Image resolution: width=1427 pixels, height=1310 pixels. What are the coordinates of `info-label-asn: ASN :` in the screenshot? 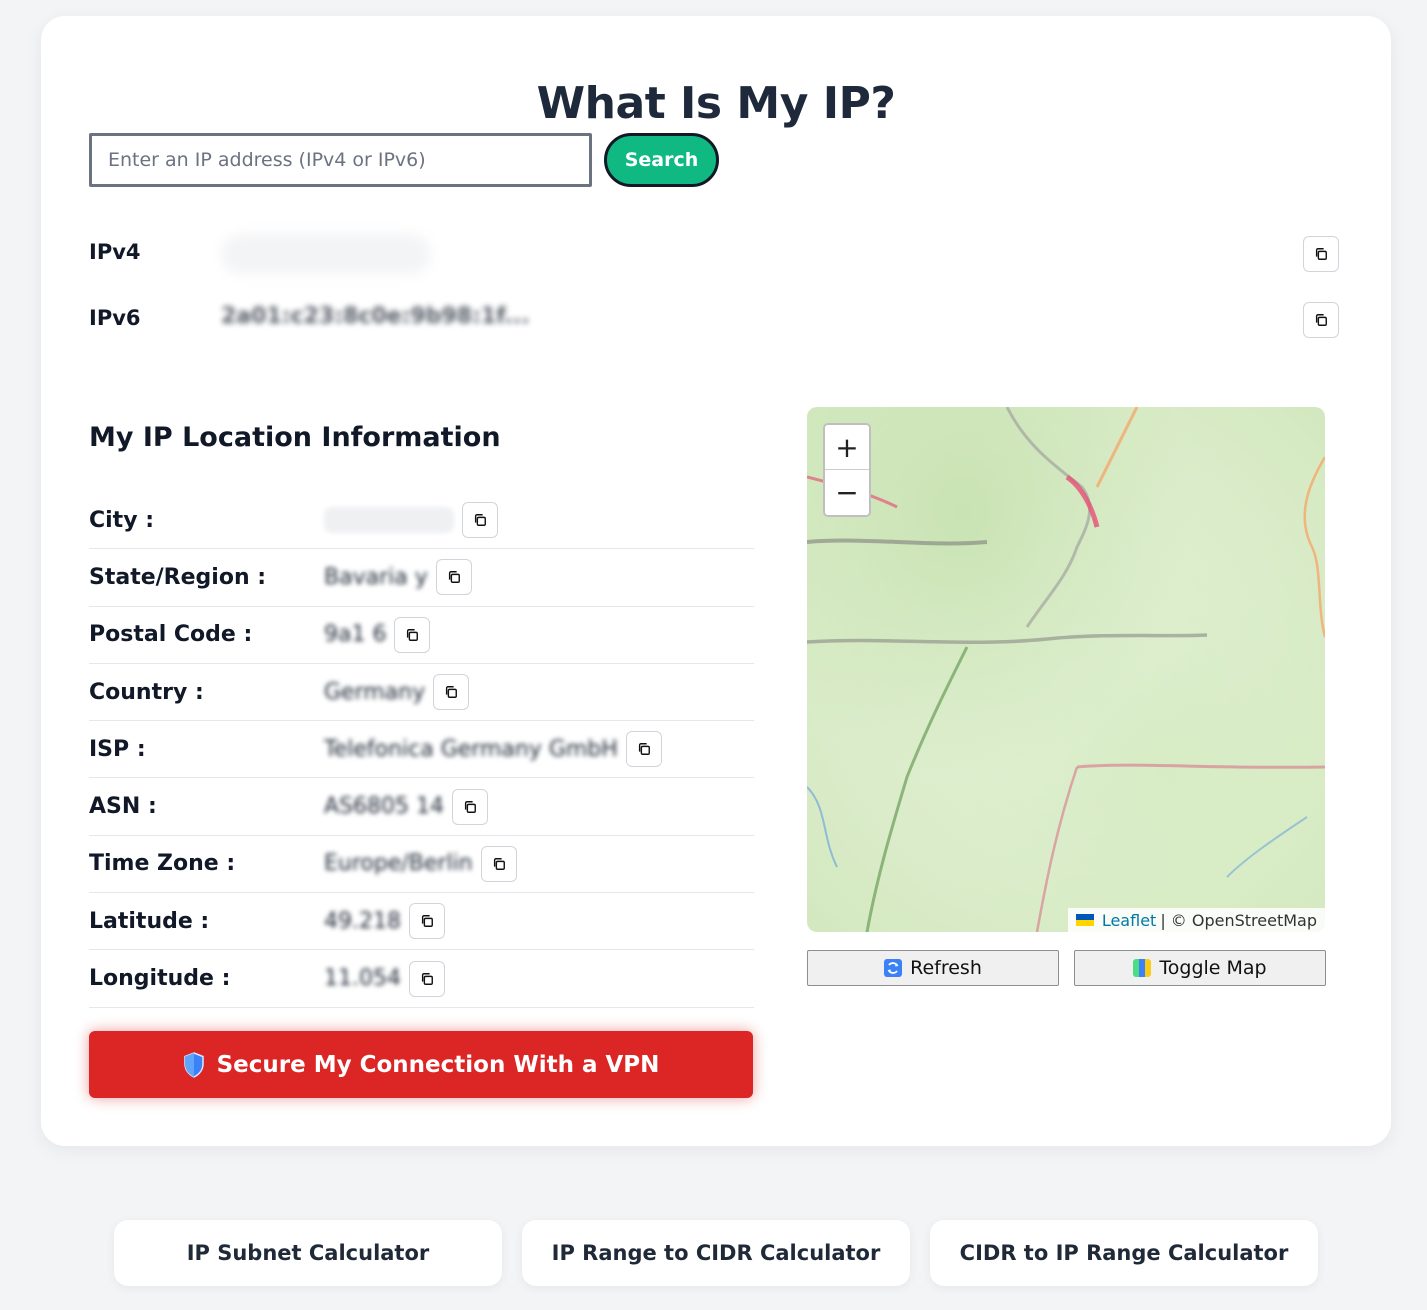 It's located at (123, 807).